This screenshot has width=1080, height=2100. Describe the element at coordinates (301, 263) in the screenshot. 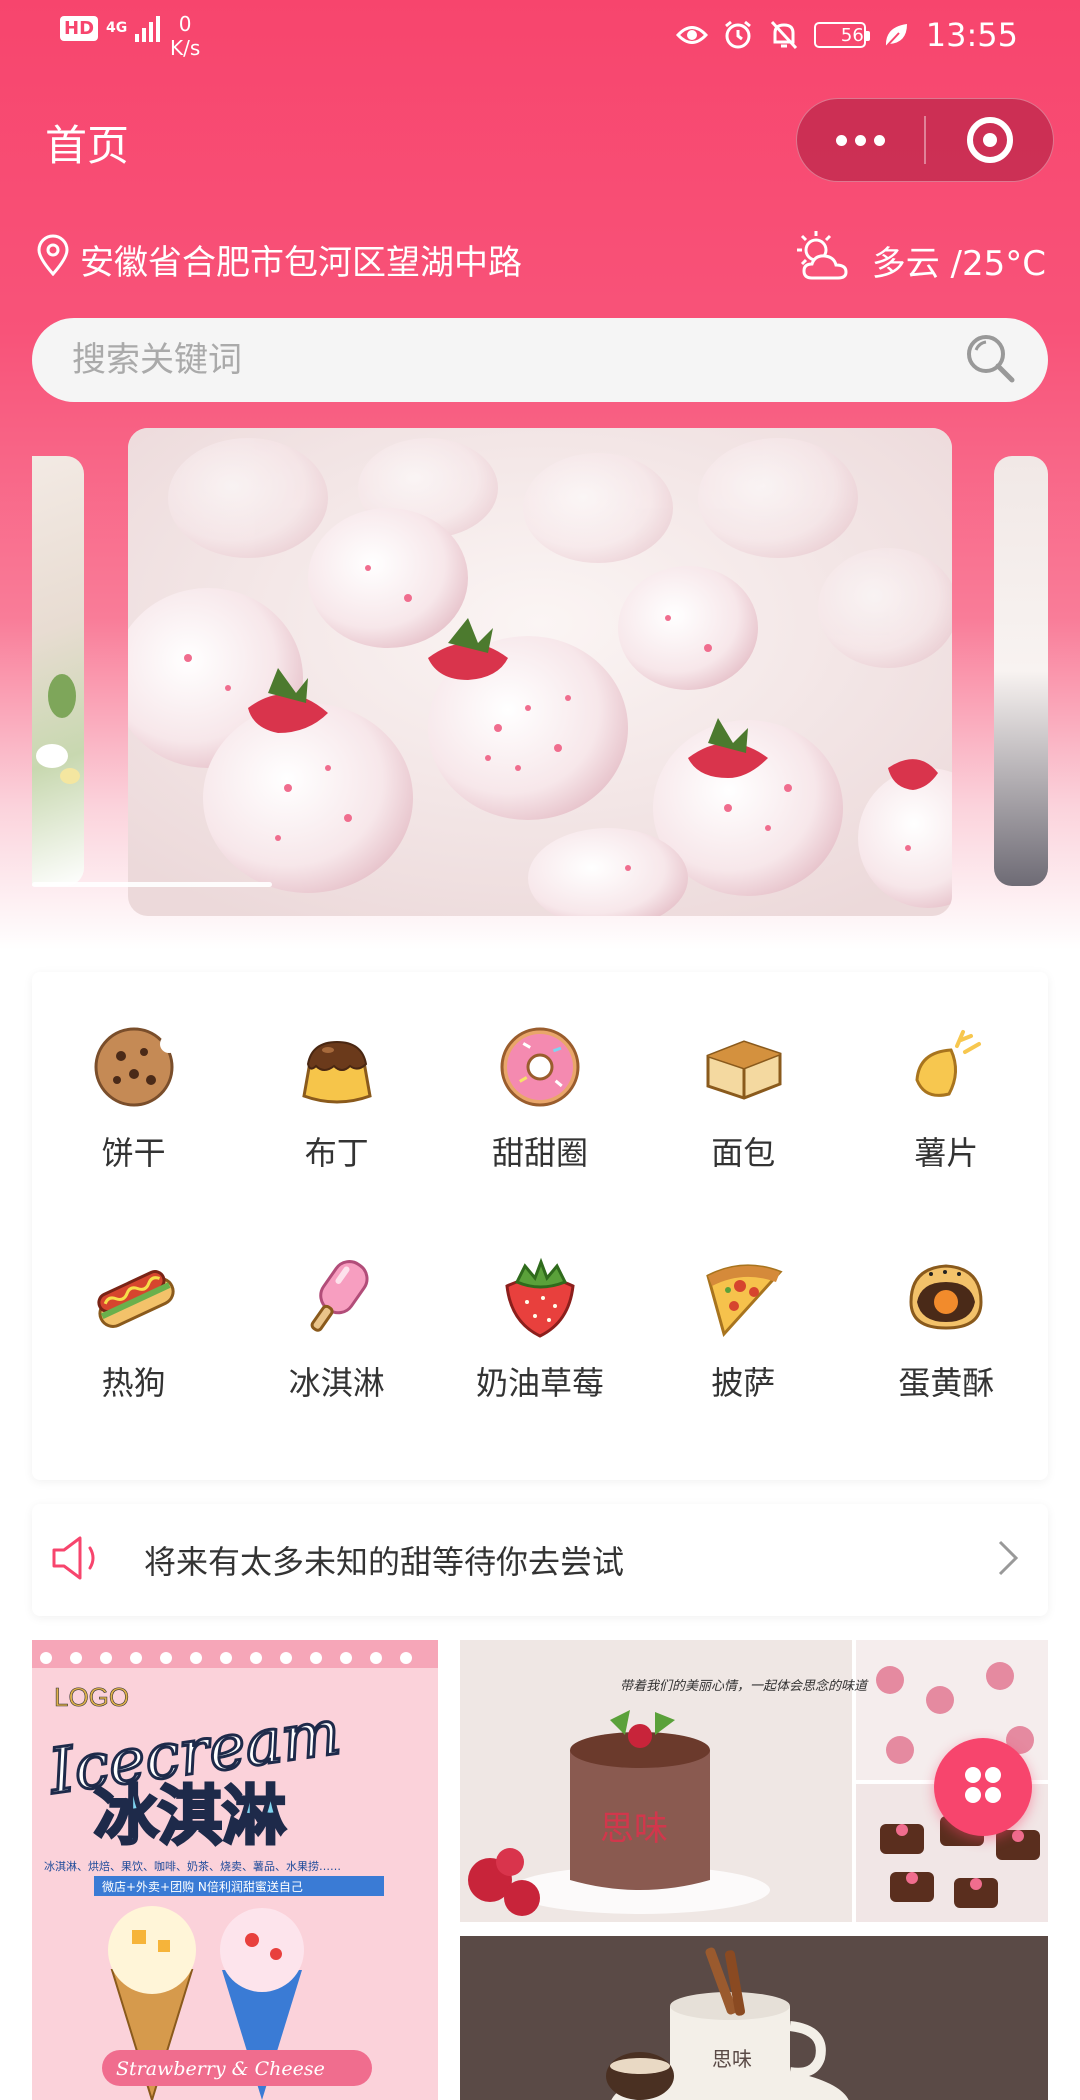

I see `location-address: 安徽省合肥市包河区望湖中路` at that location.